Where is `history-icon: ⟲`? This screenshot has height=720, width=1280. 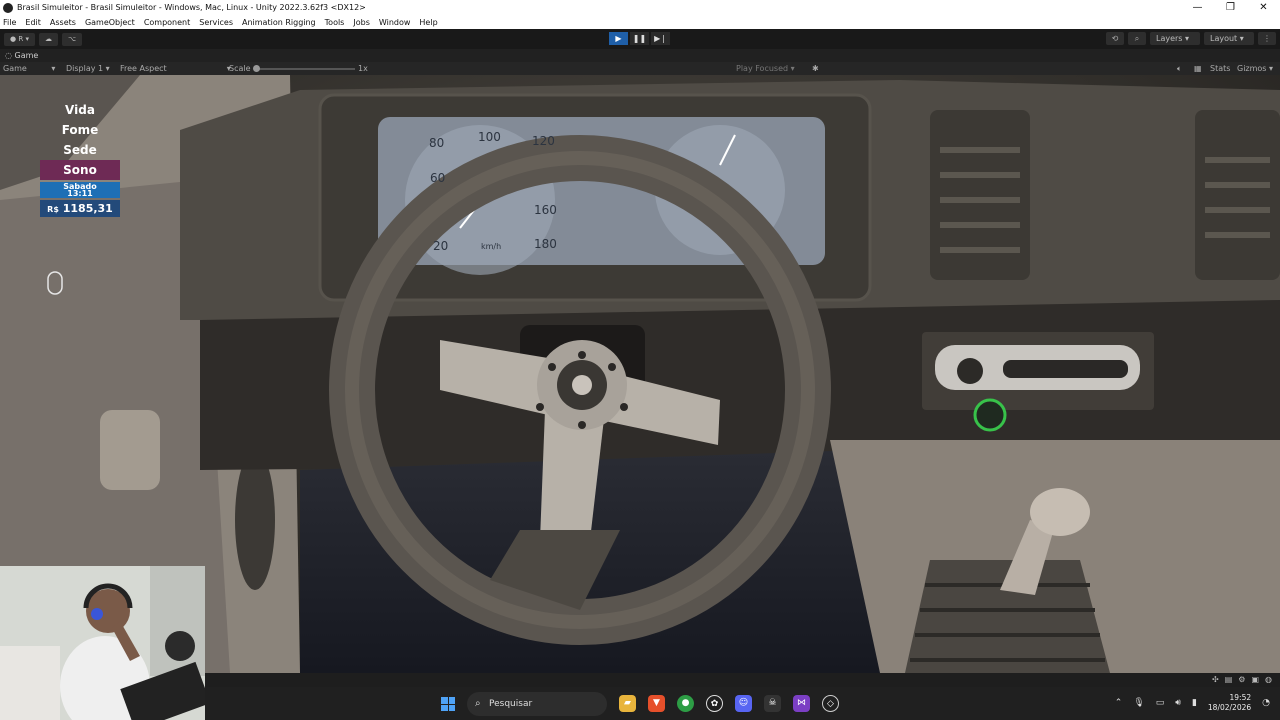 history-icon: ⟲ is located at coordinates (1115, 38).